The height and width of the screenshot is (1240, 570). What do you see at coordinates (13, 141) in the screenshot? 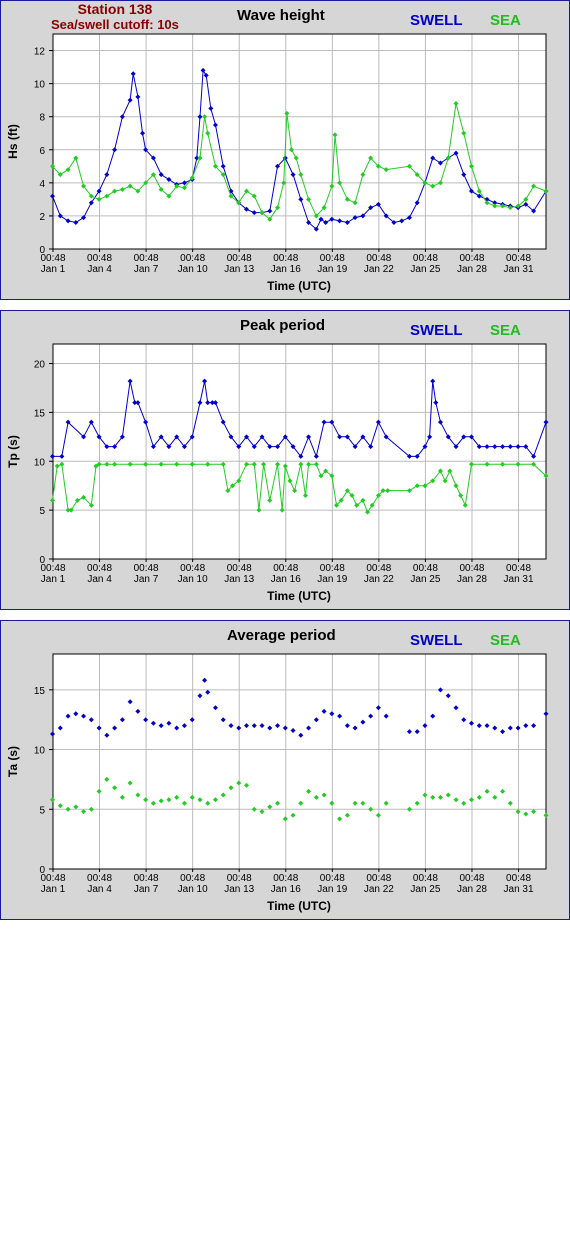
I see `y-axis-label: Hs (ft)` at bounding box center [13, 141].